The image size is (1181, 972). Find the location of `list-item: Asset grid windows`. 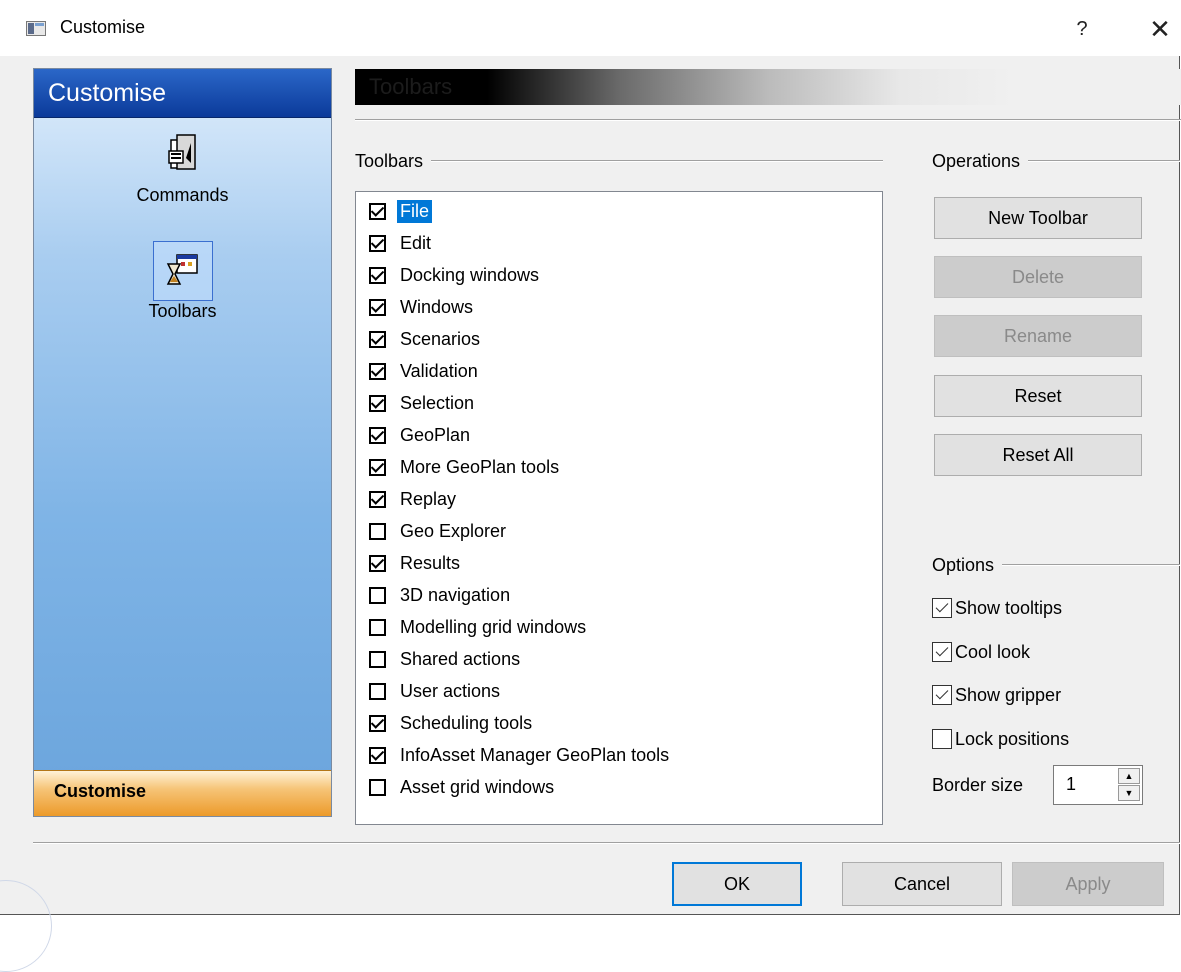

list-item: Asset grid windows is located at coordinates (463, 787).